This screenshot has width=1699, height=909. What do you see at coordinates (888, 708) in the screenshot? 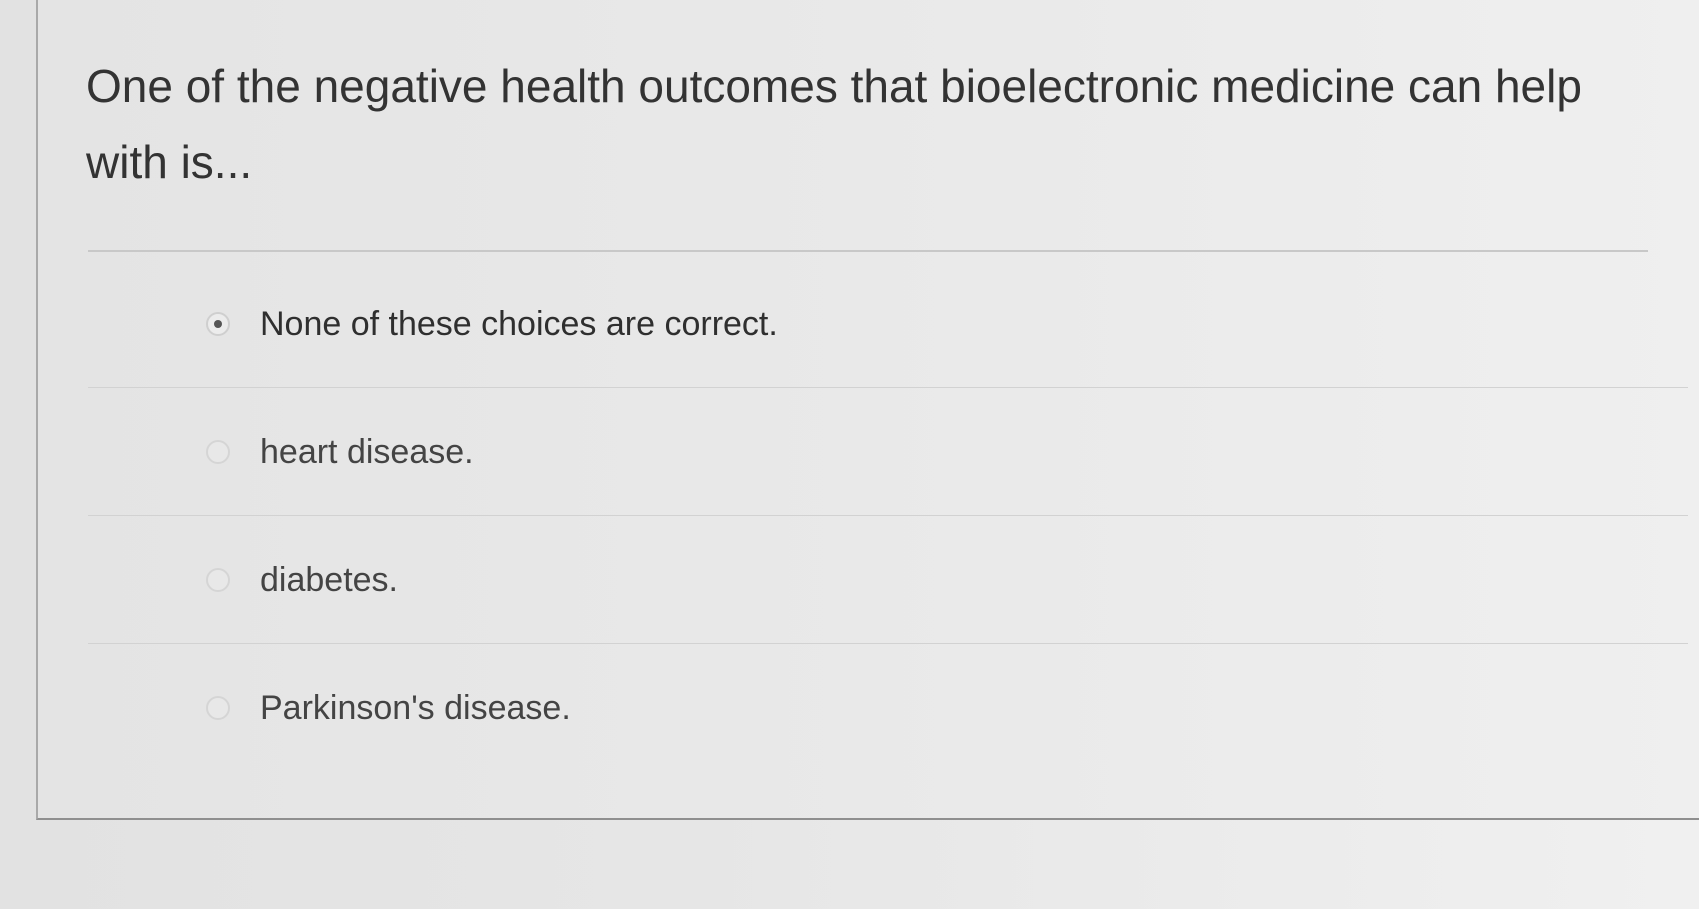
I see `answer-option-parkinsons-disease: Parkinson's disease.` at bounding box center [888, 708].